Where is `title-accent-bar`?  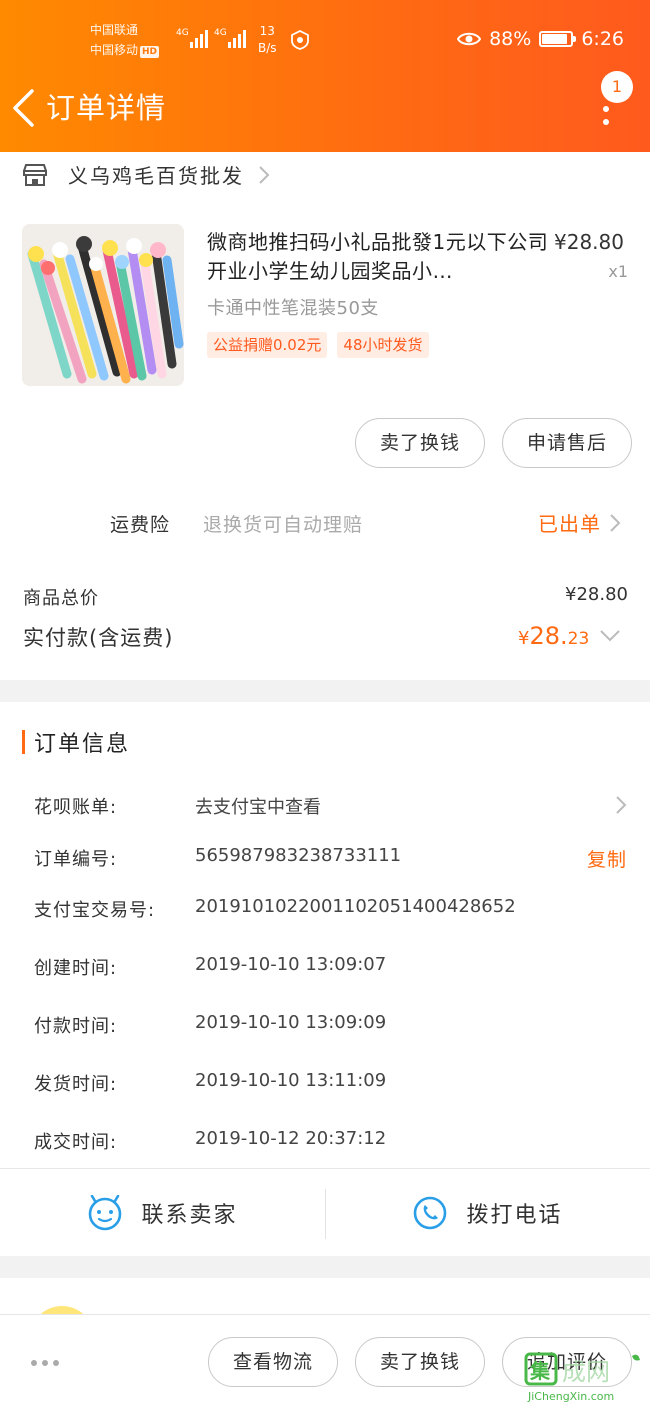
title-accent-bar is located at coordinates (23, 742).